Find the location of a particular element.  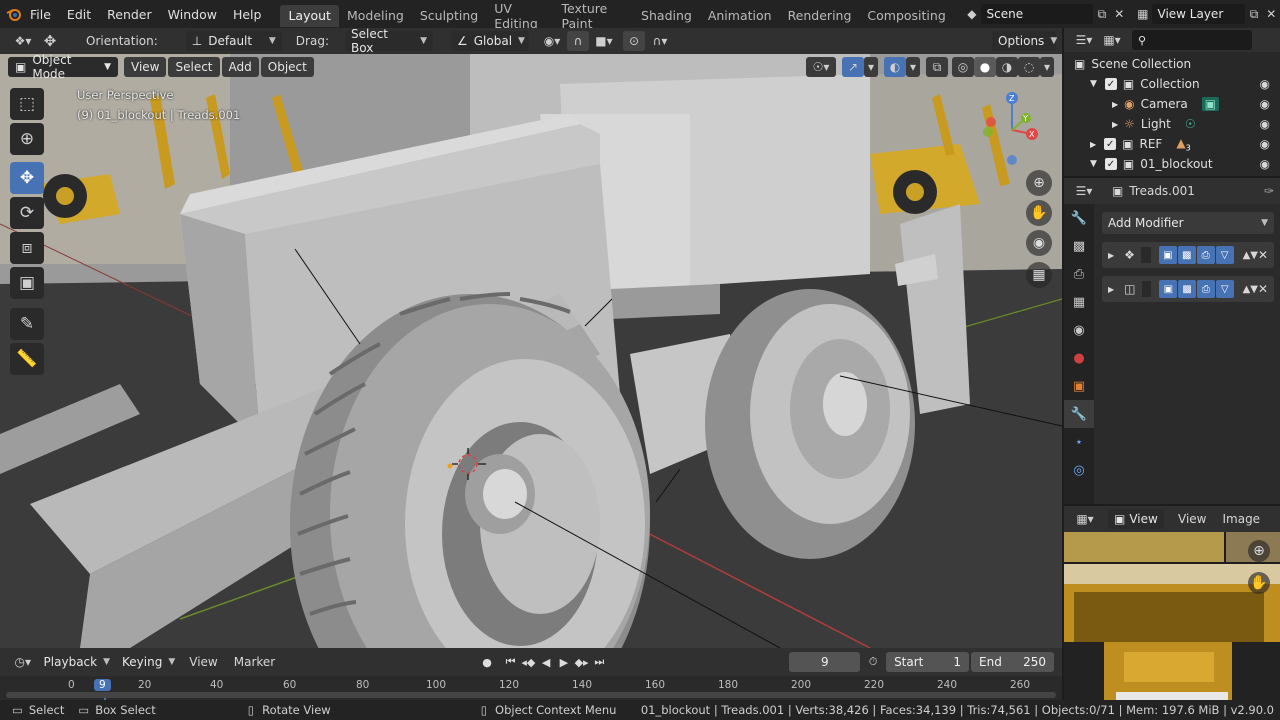

new-scene-icon: ⧉ is located at coordinates (1101, 14).